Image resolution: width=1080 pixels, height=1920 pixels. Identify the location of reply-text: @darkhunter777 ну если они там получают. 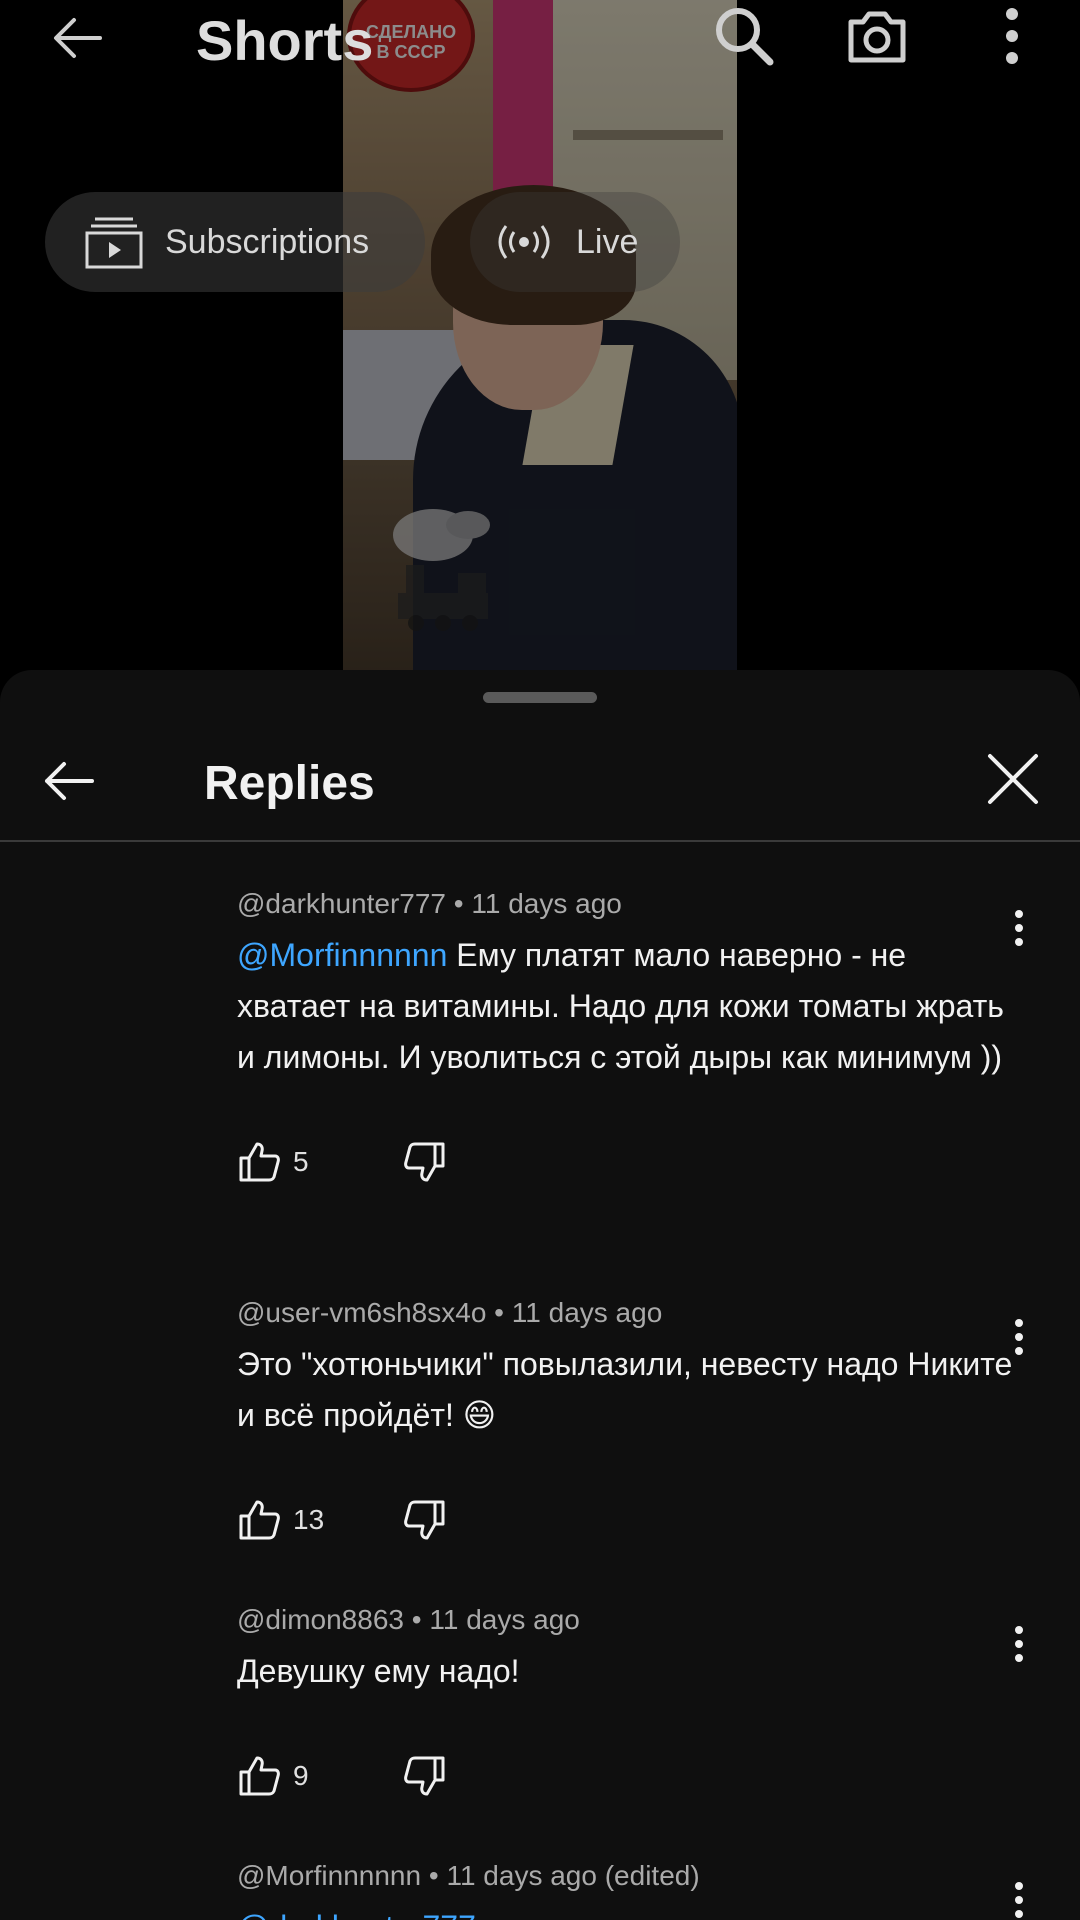
(627, 1911).